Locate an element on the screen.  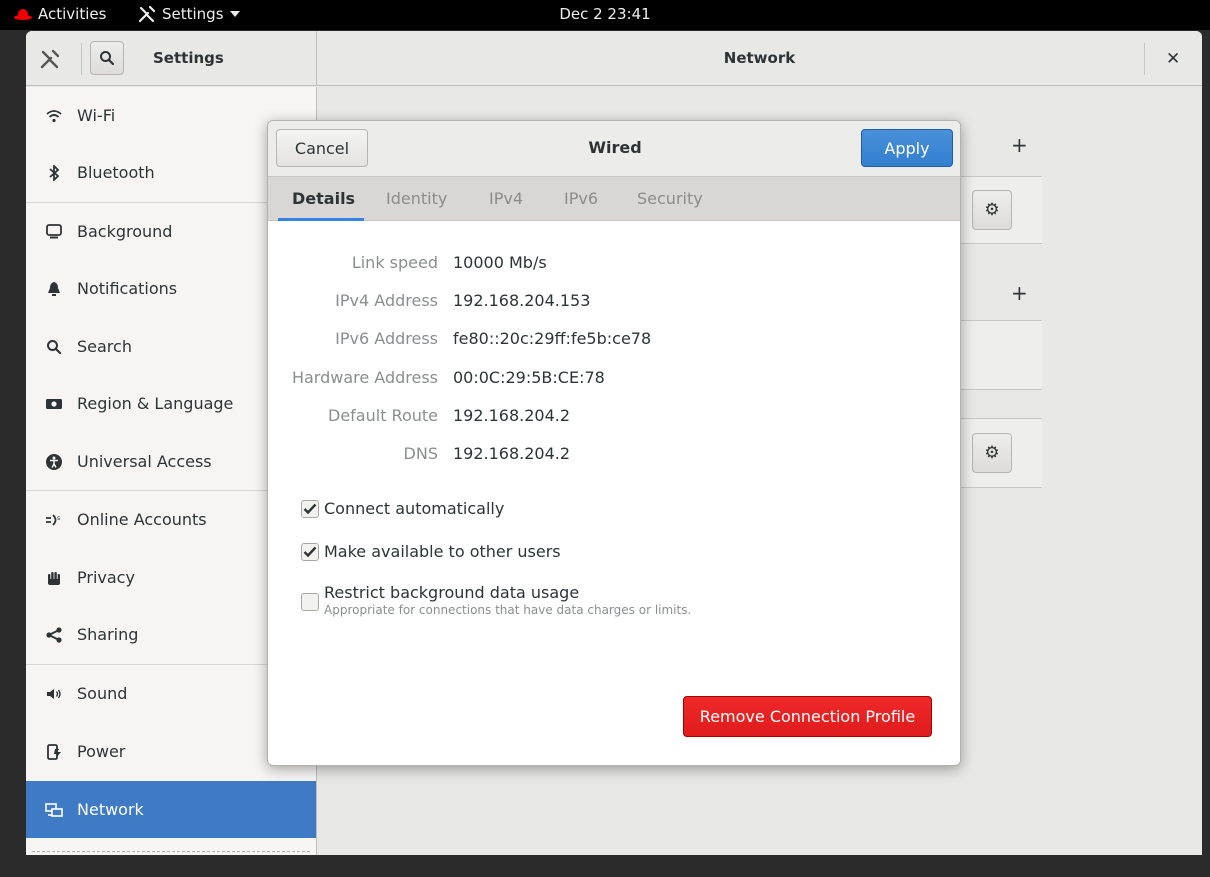
sidebar-item-label: Sharing is located at coordinates (108, 634).